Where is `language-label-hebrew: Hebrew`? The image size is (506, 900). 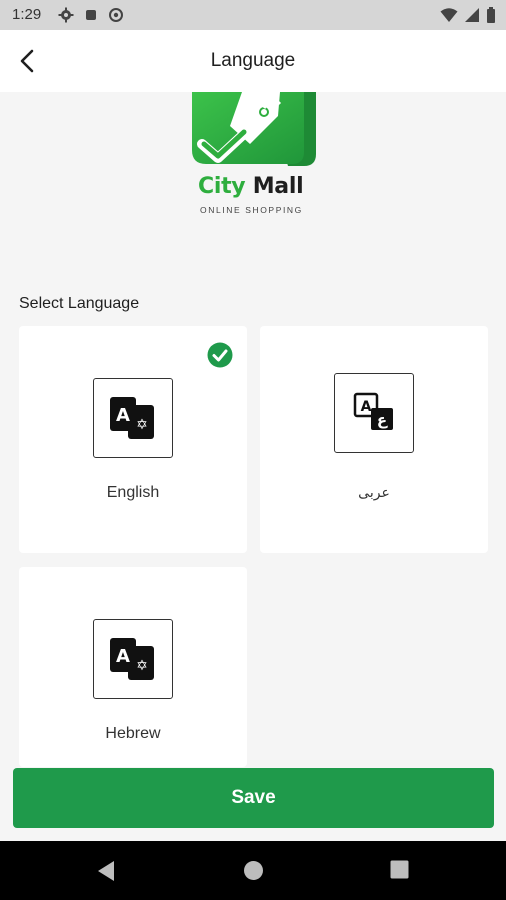
language-label-hebrew: Hebrew is located at coordinates (133, 733).